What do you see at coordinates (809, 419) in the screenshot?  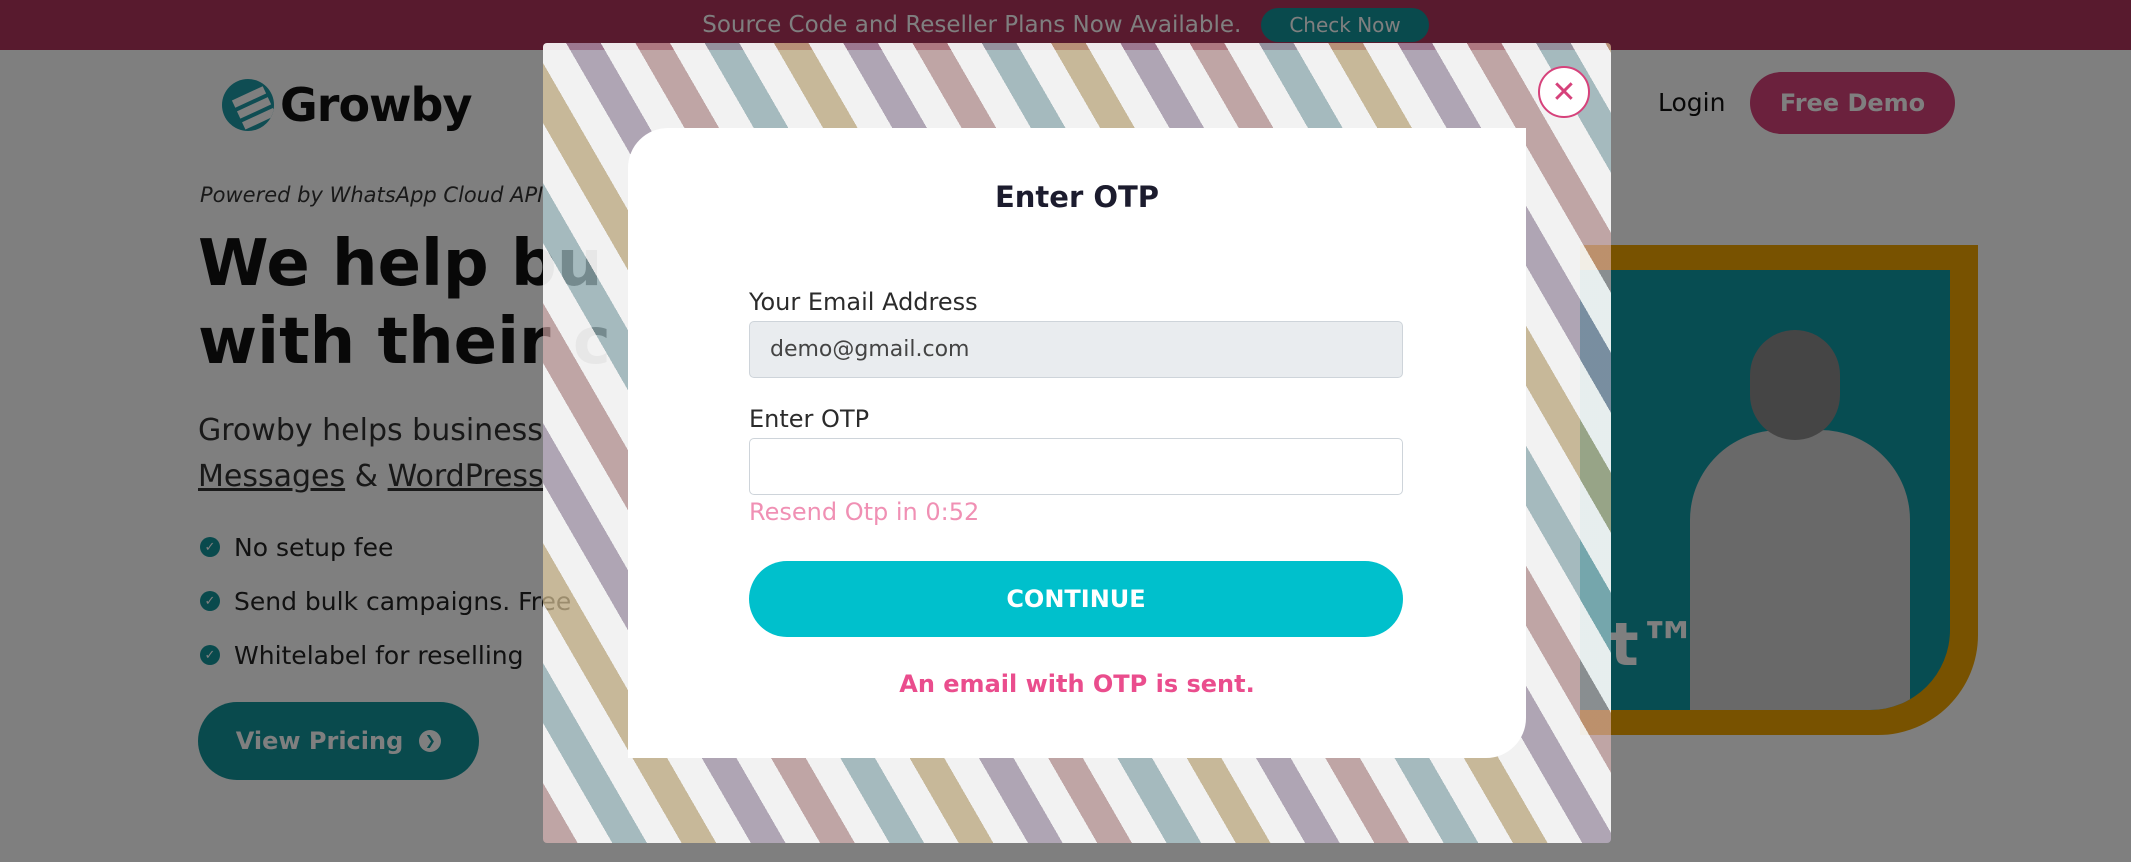 I see `otp-label: Enter OTP` at bounding box center [809, 419].